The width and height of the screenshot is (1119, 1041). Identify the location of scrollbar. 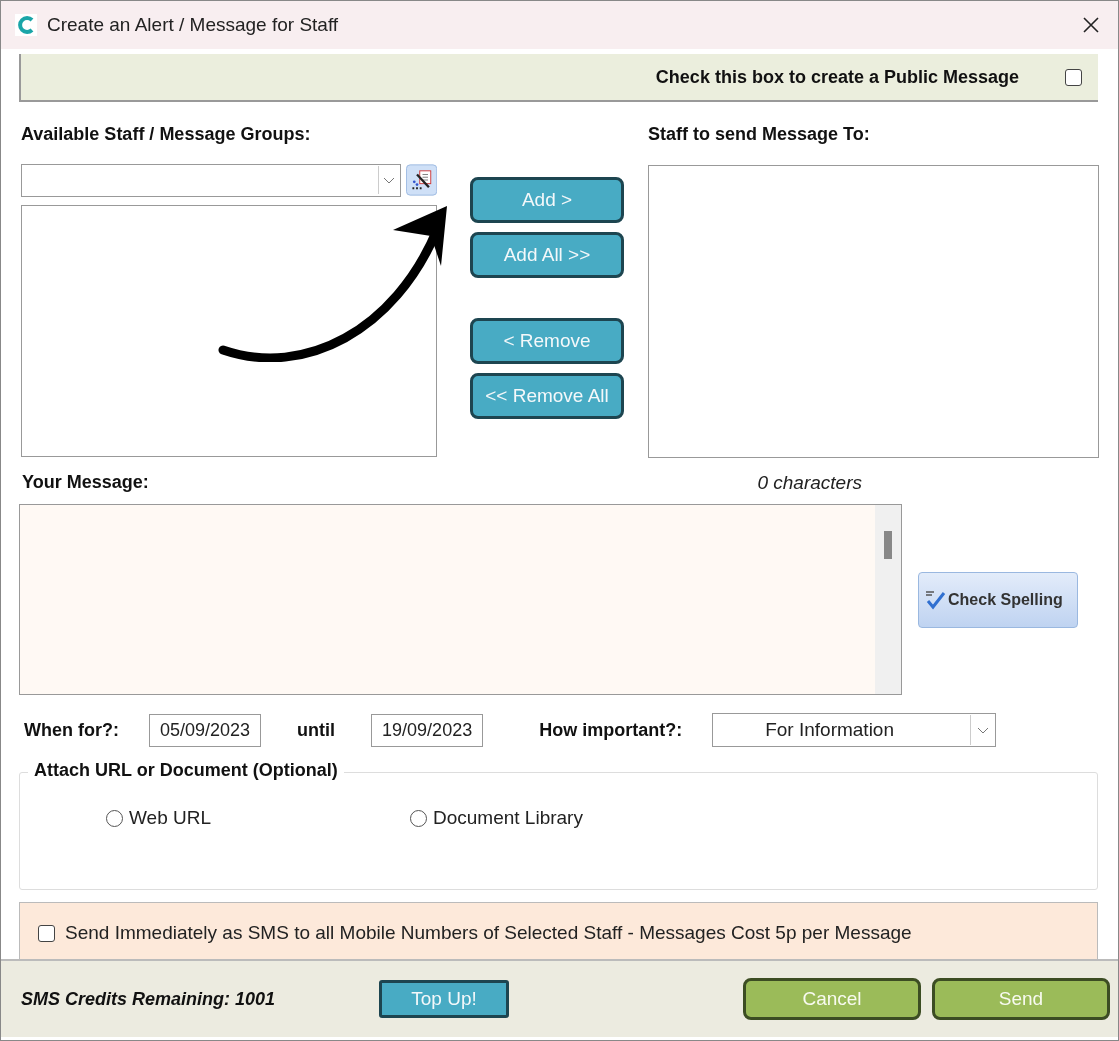
(888, 599).